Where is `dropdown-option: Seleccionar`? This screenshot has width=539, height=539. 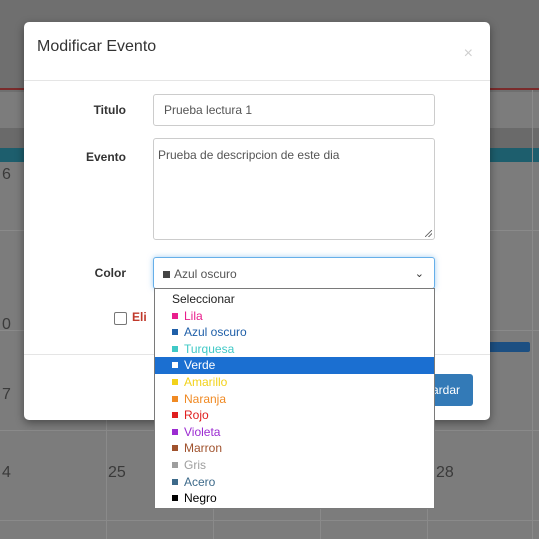 dropdown-option: Seleccionar is located at coordinates (294, 299).